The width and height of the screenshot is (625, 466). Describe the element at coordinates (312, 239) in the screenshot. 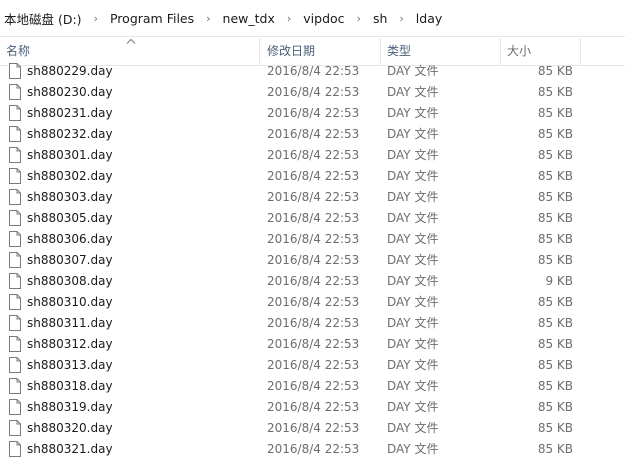

I see `file-row: sh880306.day 2016/8/4 22:53 DAY 文件 85 KB` at that location.